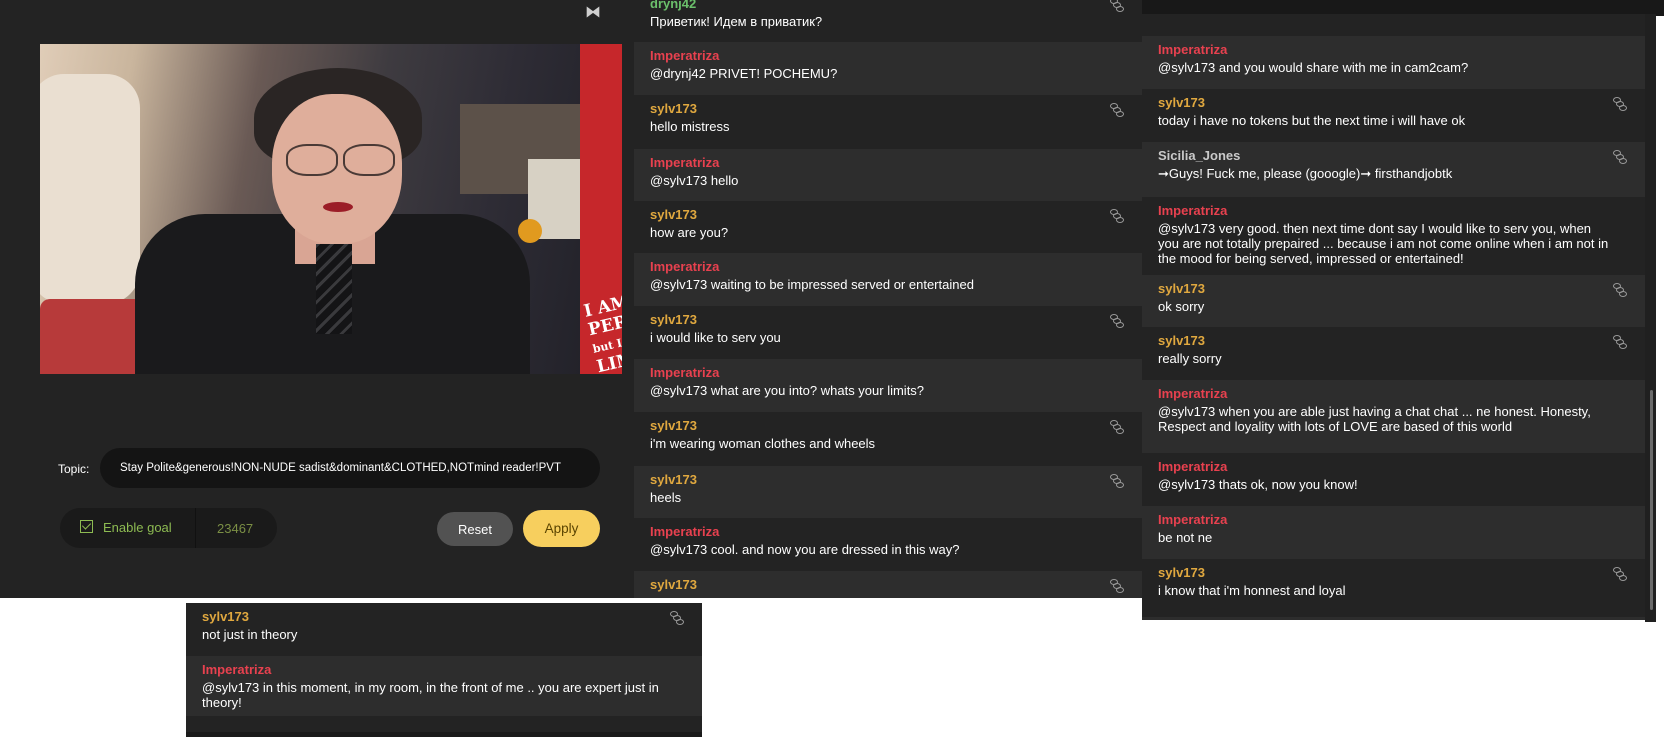 The height and width of the screenshot is (752, 1664). I want to click on chat-message-text: i would like to serv you, so click(715, 337).